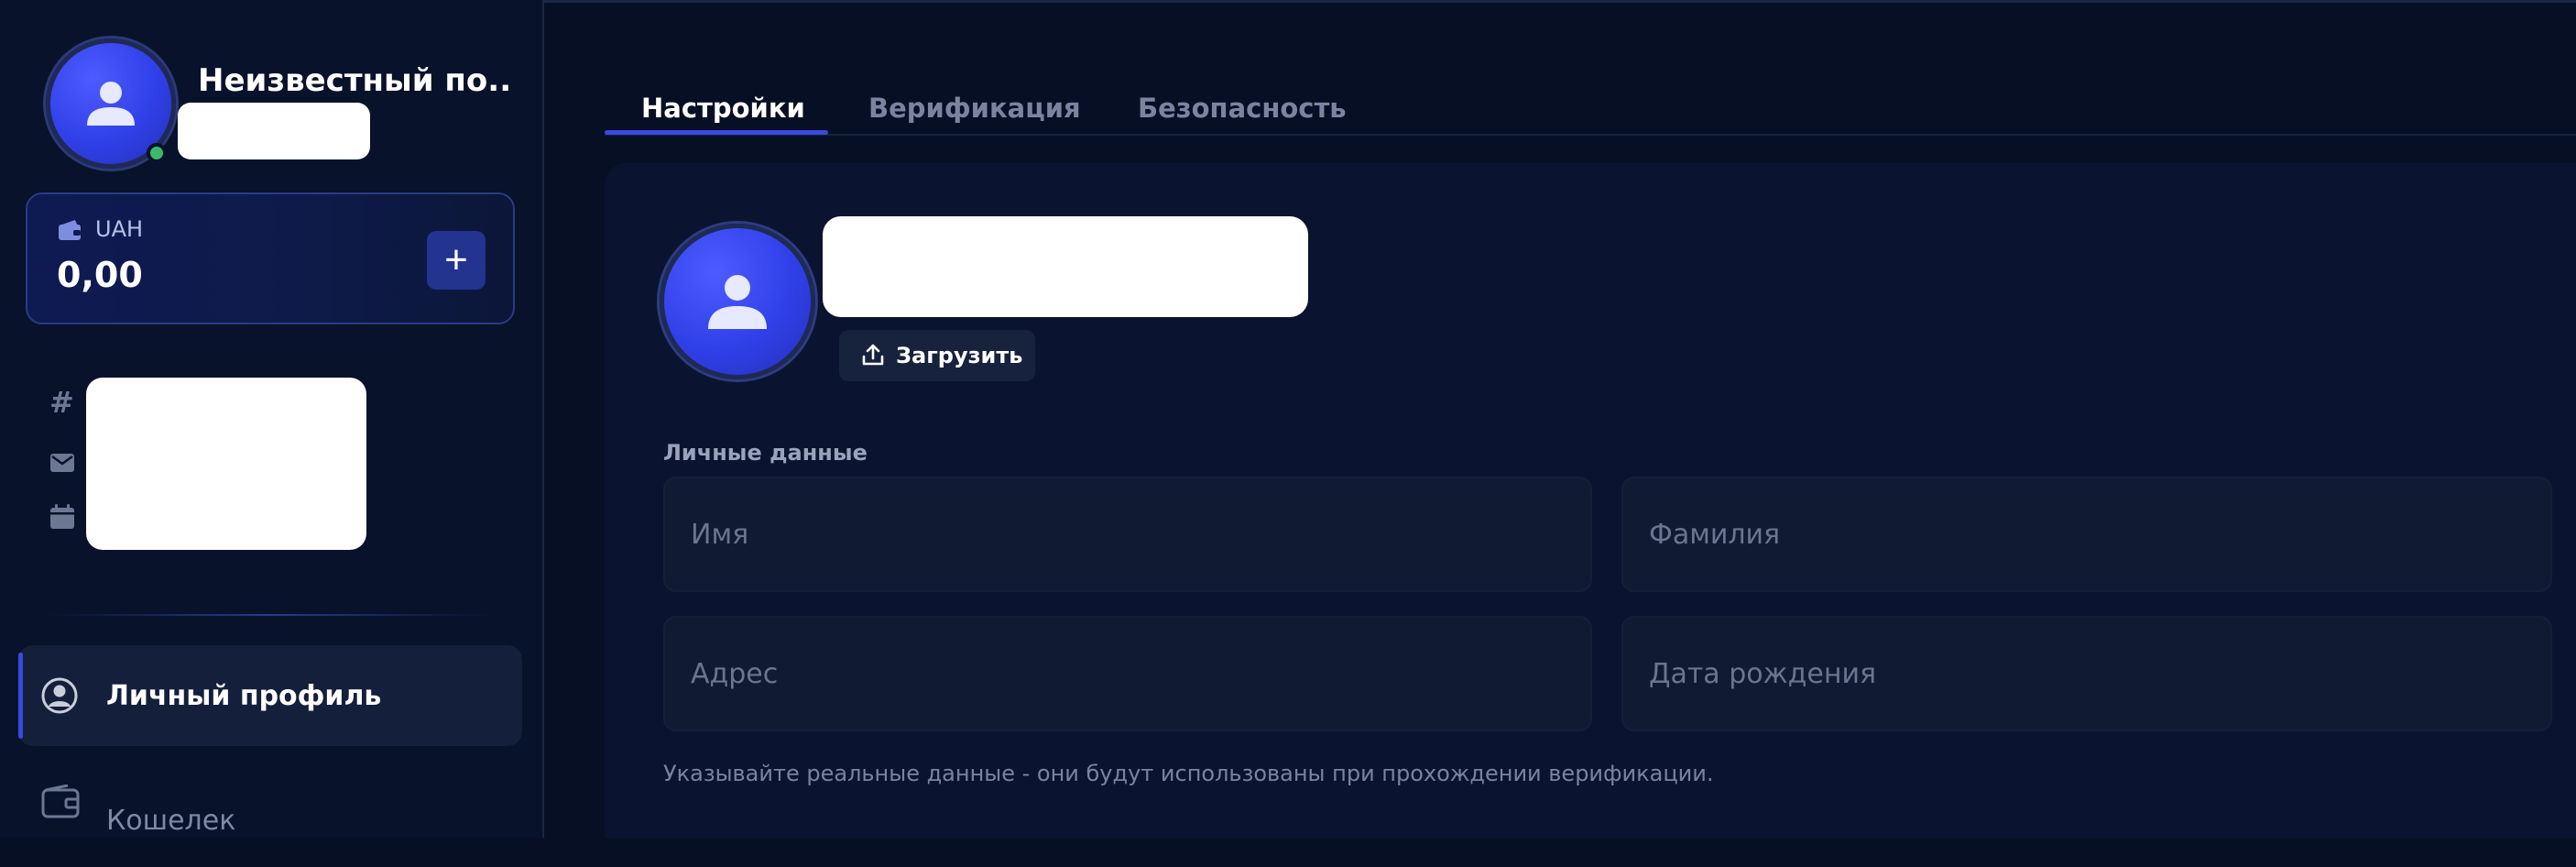 The height and width of the screenshot is (867, 2576). What do you see at coordinates (226, 464) in the screenshot?
I see `redacted-user-info` at bounding box center [226, 464].